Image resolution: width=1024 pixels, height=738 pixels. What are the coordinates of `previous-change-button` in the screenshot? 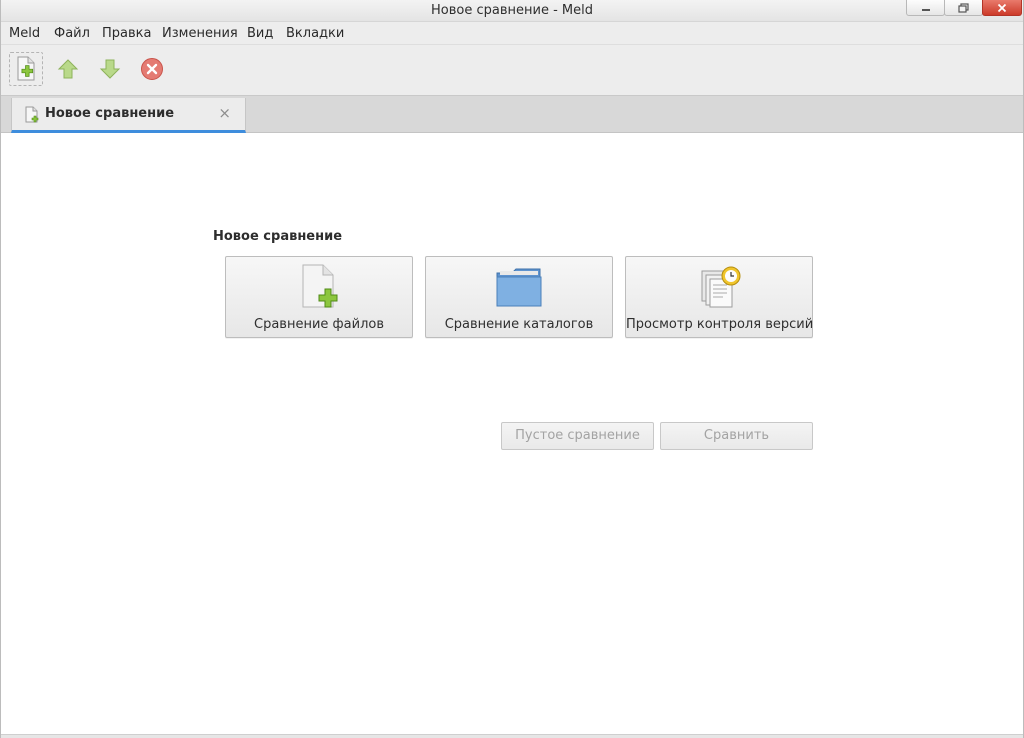 It's located at (68, 69).